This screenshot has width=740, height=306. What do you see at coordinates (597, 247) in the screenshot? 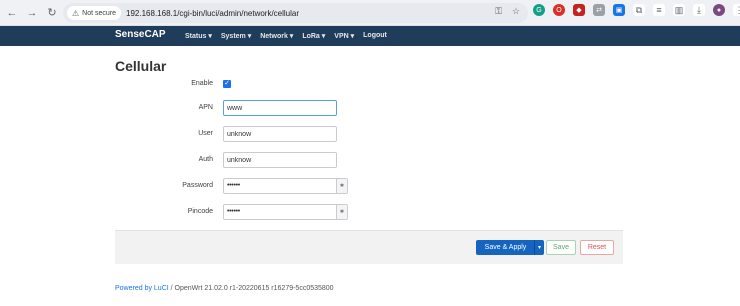
I see `reset-button: Reset` at bounding box center [597, 247].